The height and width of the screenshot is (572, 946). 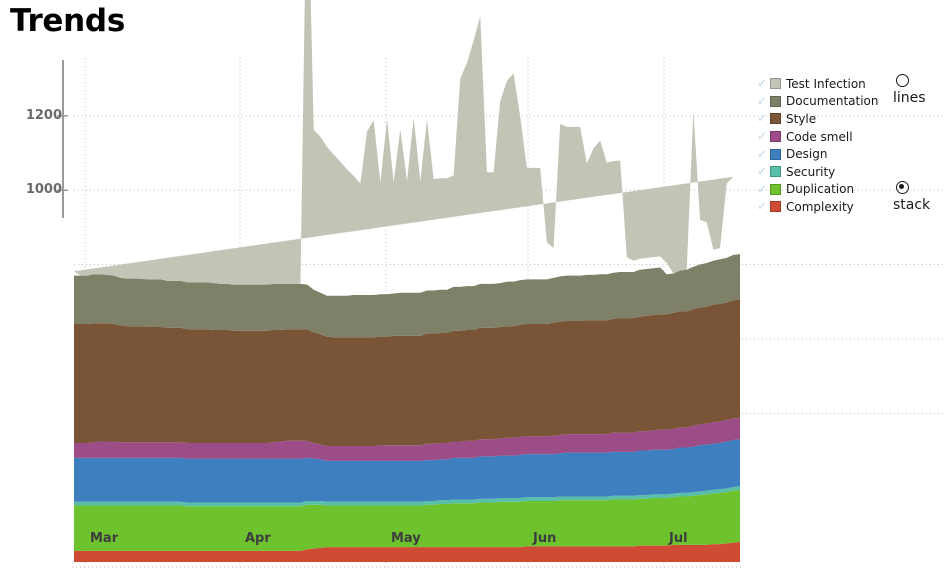 I want to click on radio-lines-icon, so click(x=902, y=80).